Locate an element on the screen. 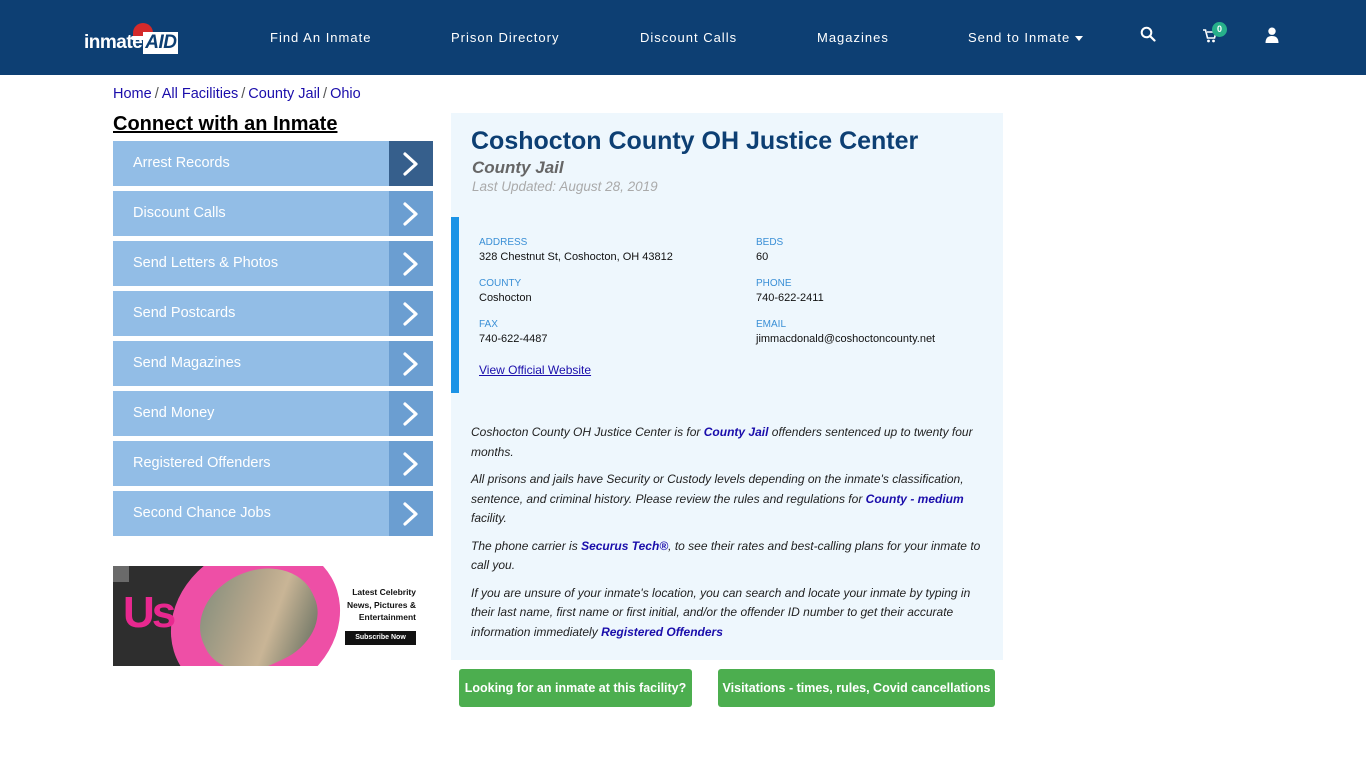 This screenshot has height=768, width=1366. inmateaid-logo: inmate AID is located at coordinates (134, 40).